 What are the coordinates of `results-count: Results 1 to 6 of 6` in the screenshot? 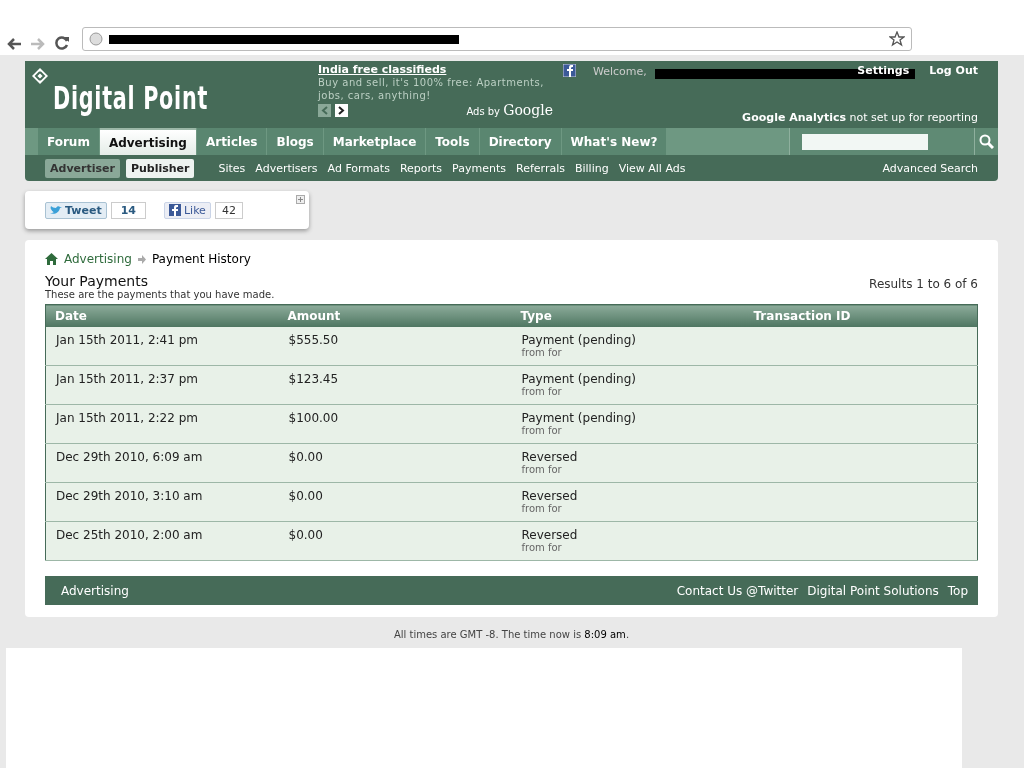 It's located at (923, 284).